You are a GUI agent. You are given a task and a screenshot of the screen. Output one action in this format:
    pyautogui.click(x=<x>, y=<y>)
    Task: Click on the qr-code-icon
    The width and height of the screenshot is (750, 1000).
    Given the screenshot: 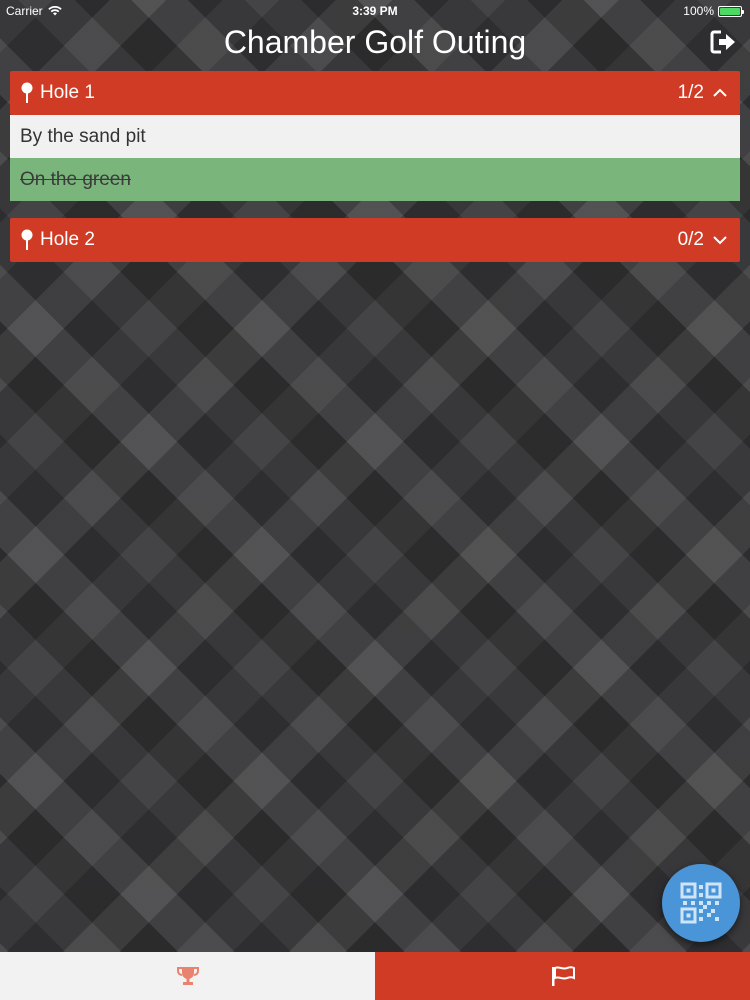 What is the action you would take?
    pyautogui.click(x=701, y=903)
    